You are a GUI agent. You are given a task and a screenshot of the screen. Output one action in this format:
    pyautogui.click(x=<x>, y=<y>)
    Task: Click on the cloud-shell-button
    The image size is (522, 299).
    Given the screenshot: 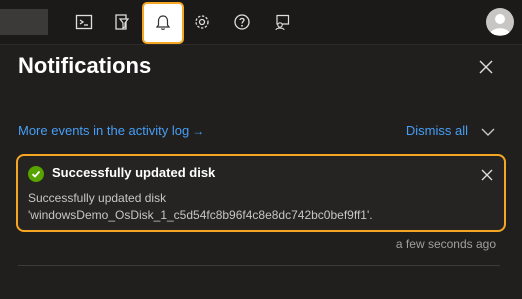 What is the action you would take?
    pyautogui.click(x=84, y=22)
    